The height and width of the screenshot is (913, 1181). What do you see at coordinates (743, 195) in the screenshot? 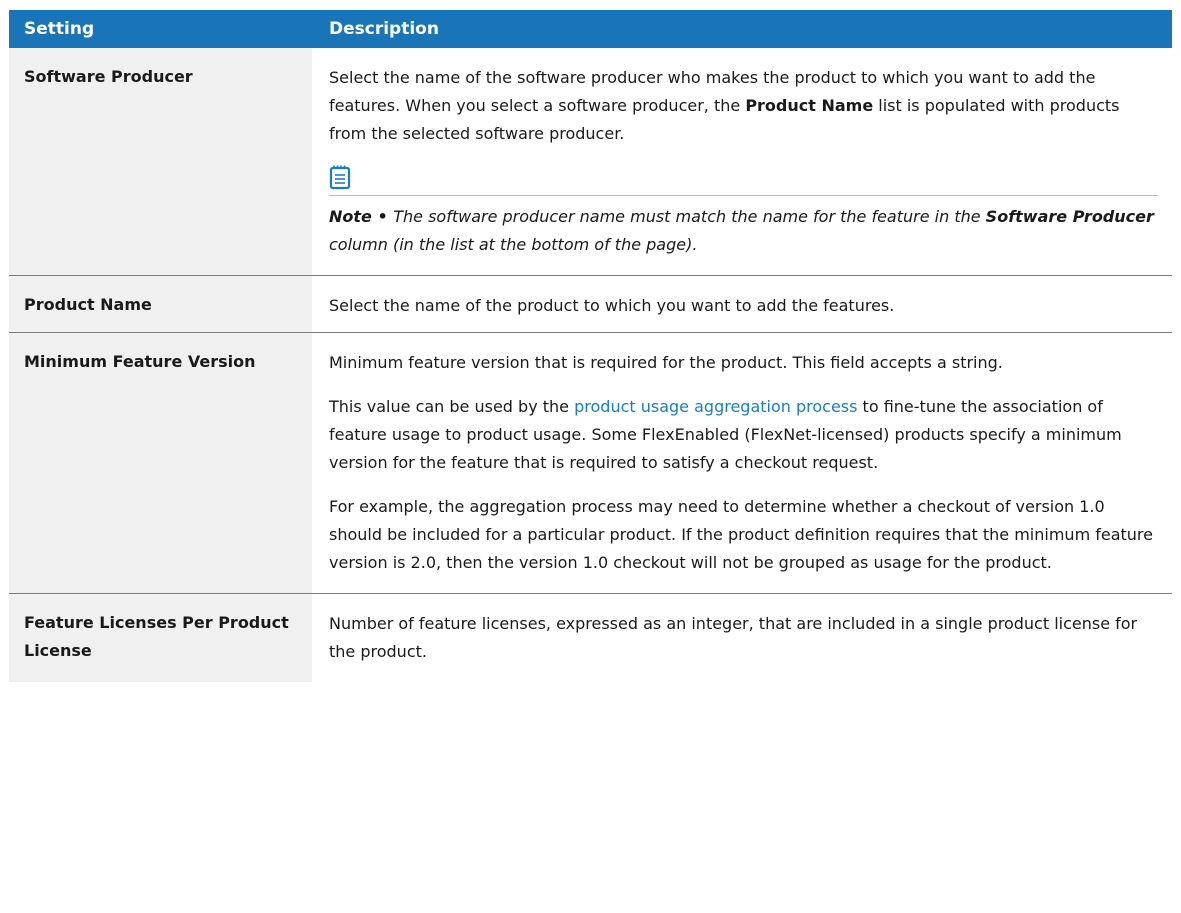
I see `note-divider` at bounding box center [743, 195].